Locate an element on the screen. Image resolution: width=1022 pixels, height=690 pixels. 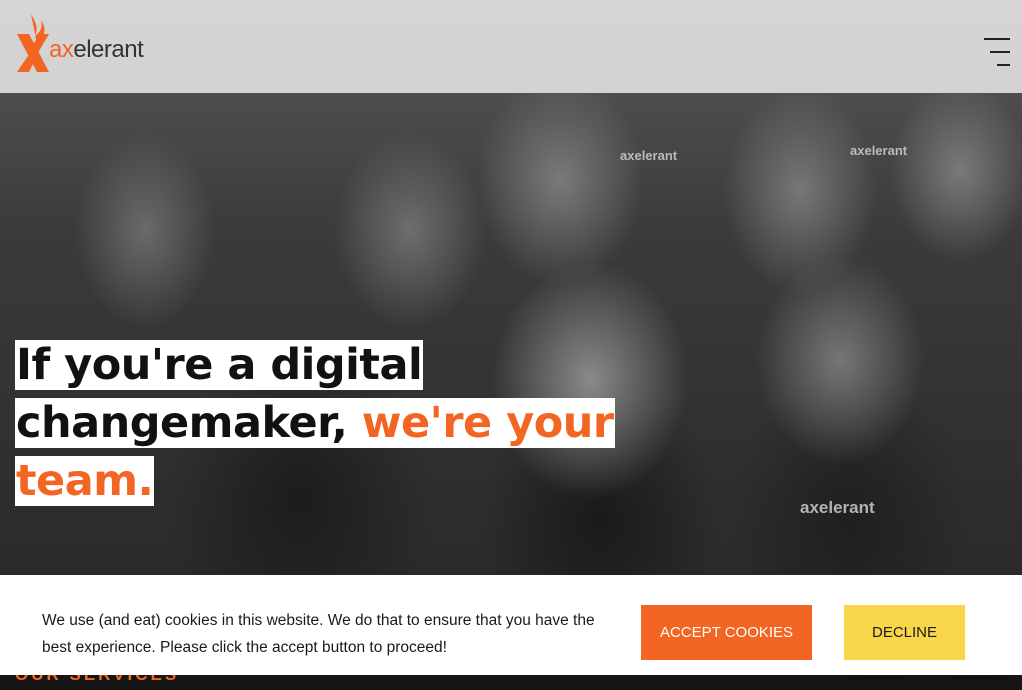
headline-line-1: If you're a digital is located at coordinates (219, 365).